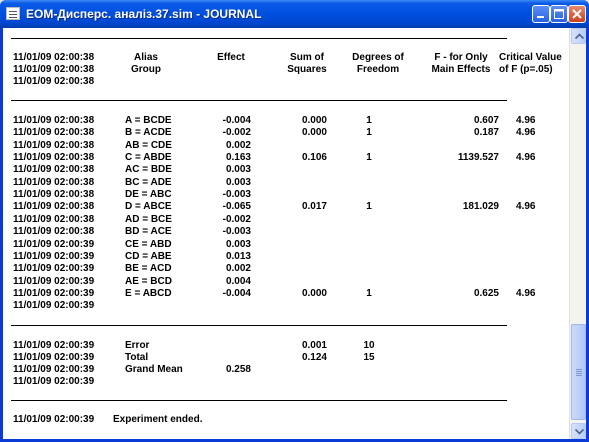  What do you see at coordinates (148, 133) in the screenshot?
I see `alias-cell: B = ACDE` at bounding box center [148, 133].